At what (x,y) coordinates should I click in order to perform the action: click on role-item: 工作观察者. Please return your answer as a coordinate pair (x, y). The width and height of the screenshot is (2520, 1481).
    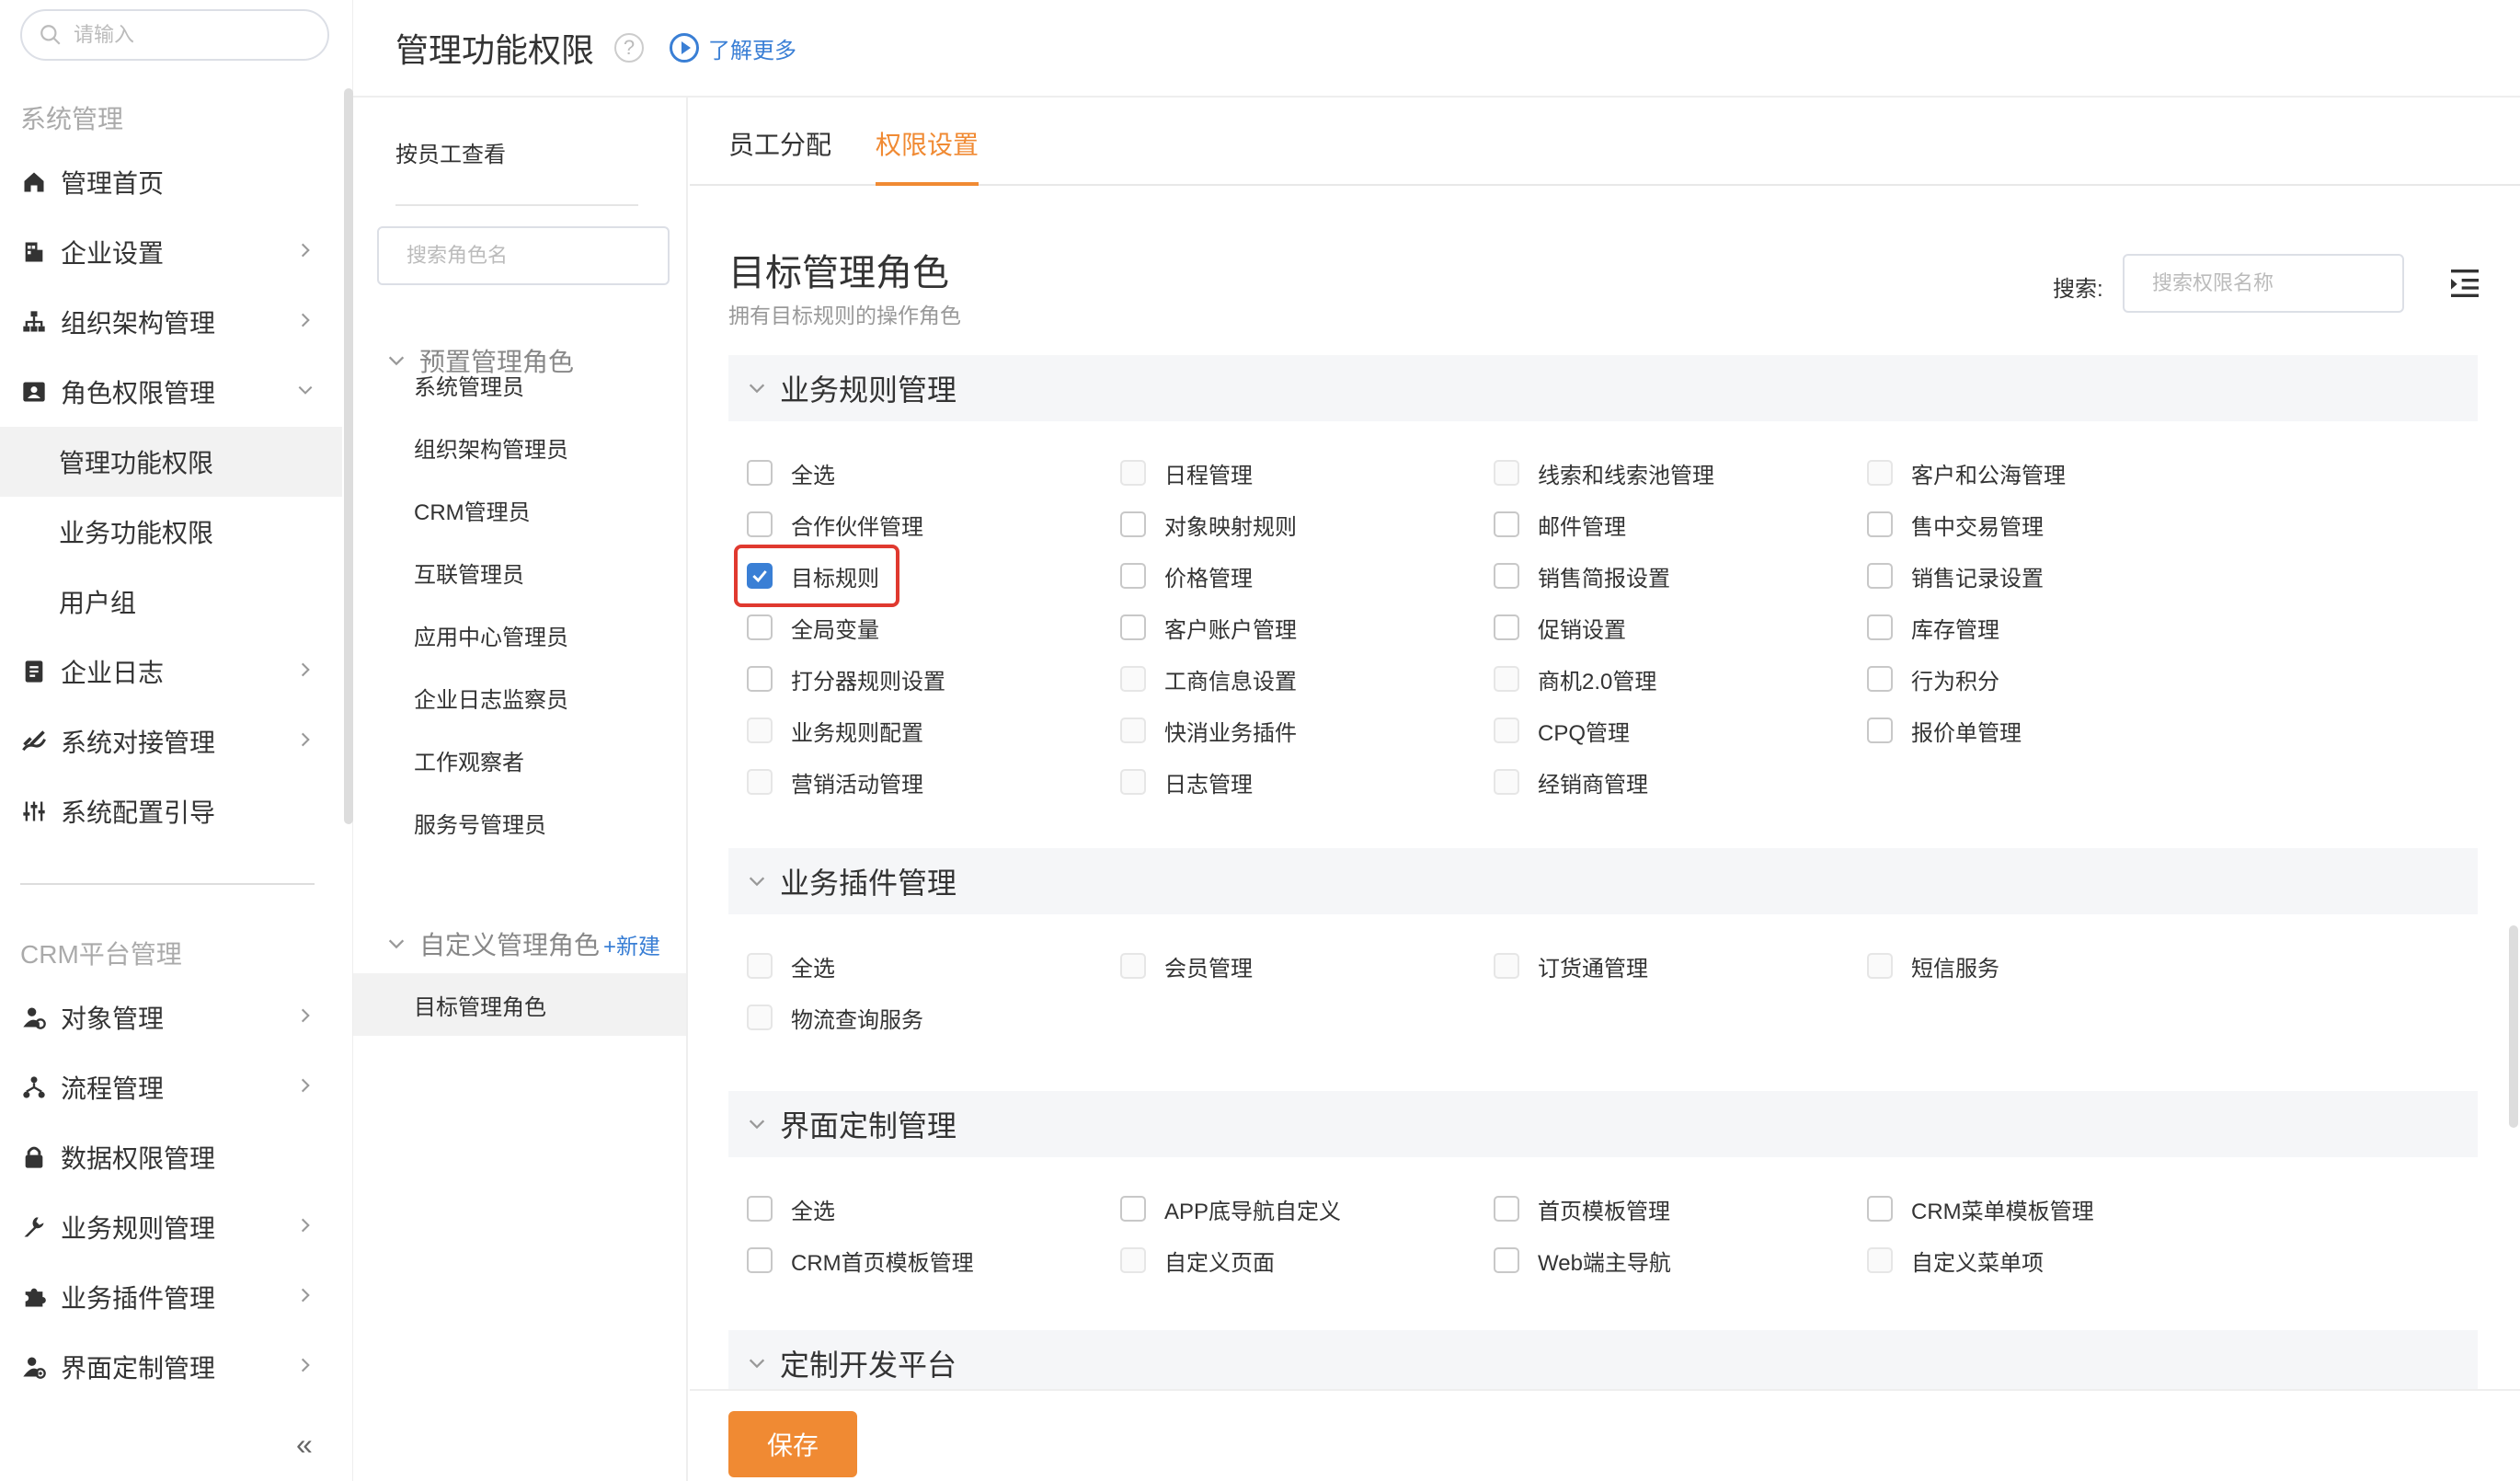
    Looking at the image, I should click on (519, 760).